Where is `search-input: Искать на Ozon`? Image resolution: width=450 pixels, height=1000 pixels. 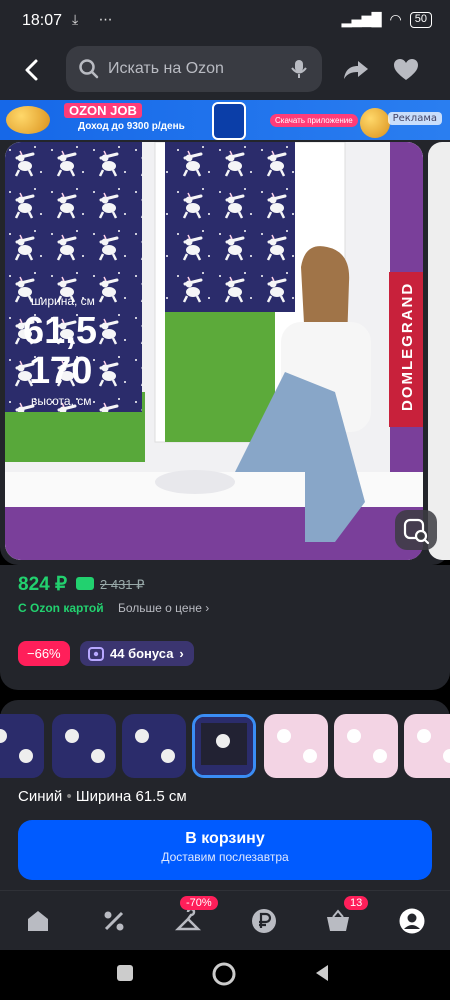 search-input: Искать на Ozon is located at coordinates (194, 69).